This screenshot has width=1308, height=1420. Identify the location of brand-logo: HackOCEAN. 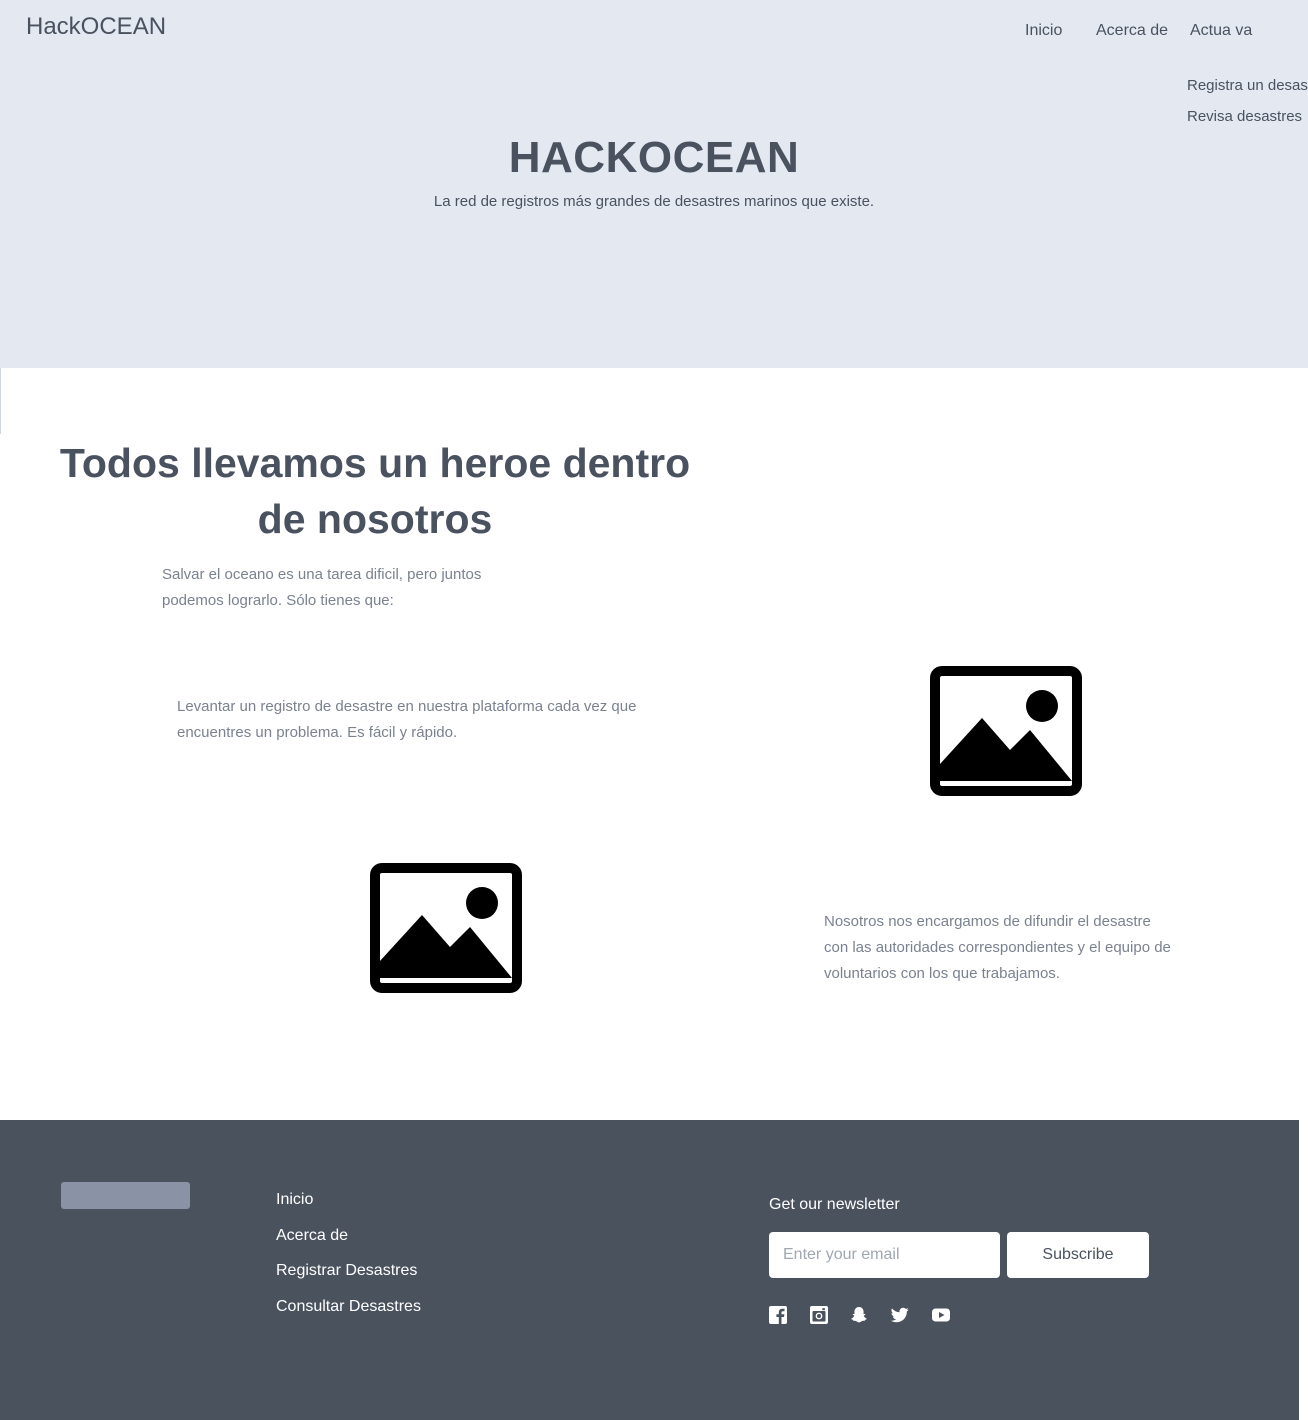
(96, 27).